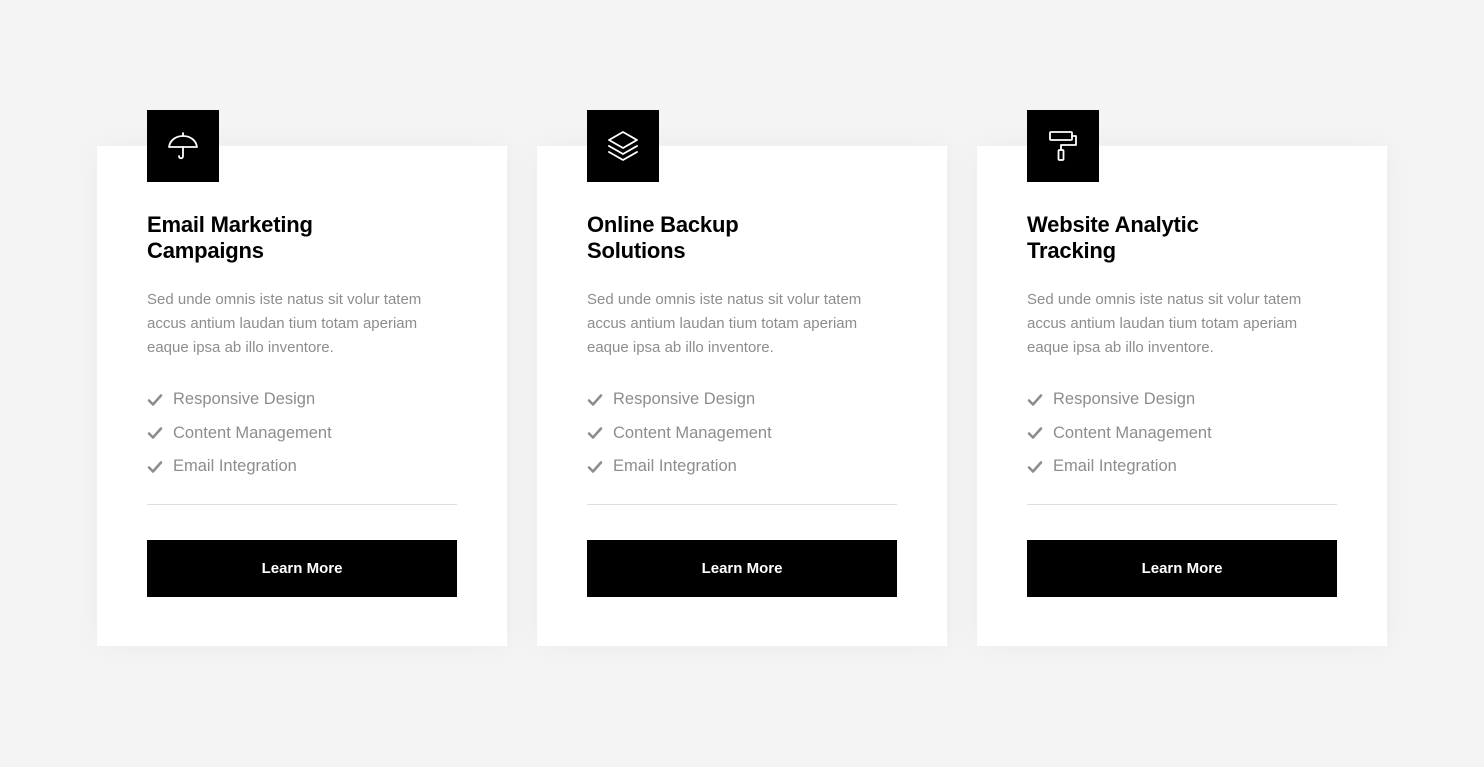 The width and height of the screenshot is (1484, 767). I want to click on paint-roller-icon, so click(1063, 146).